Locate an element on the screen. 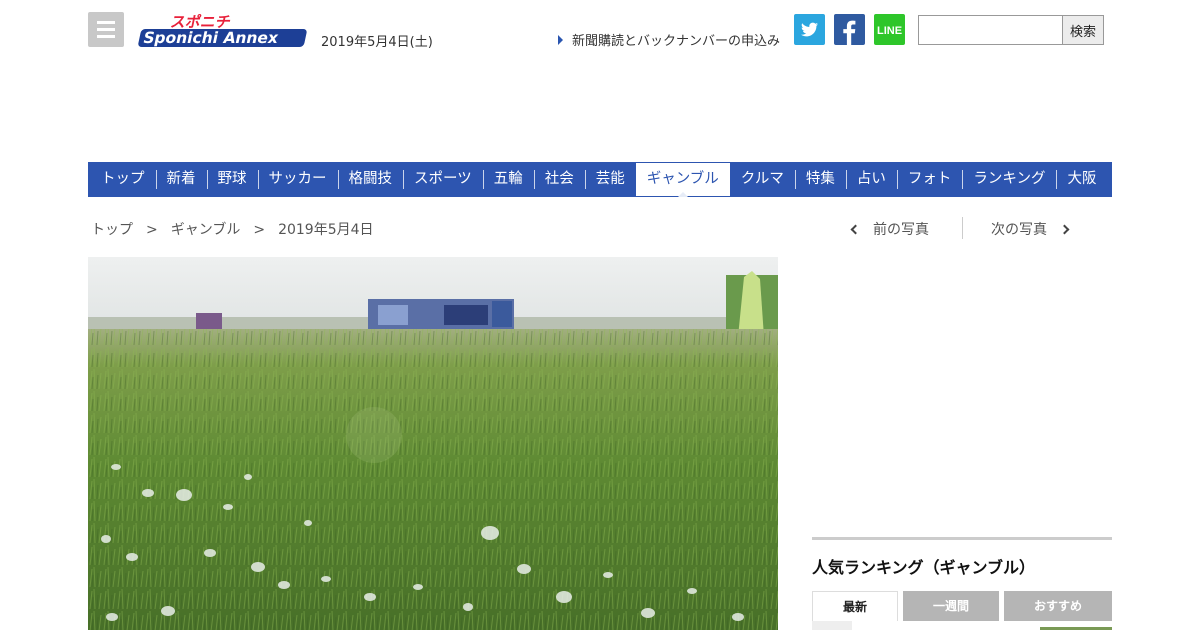 The width and height of the screenshot is (1200, 630). nav-item-7: 社会 is located at coordinates (559, 179).